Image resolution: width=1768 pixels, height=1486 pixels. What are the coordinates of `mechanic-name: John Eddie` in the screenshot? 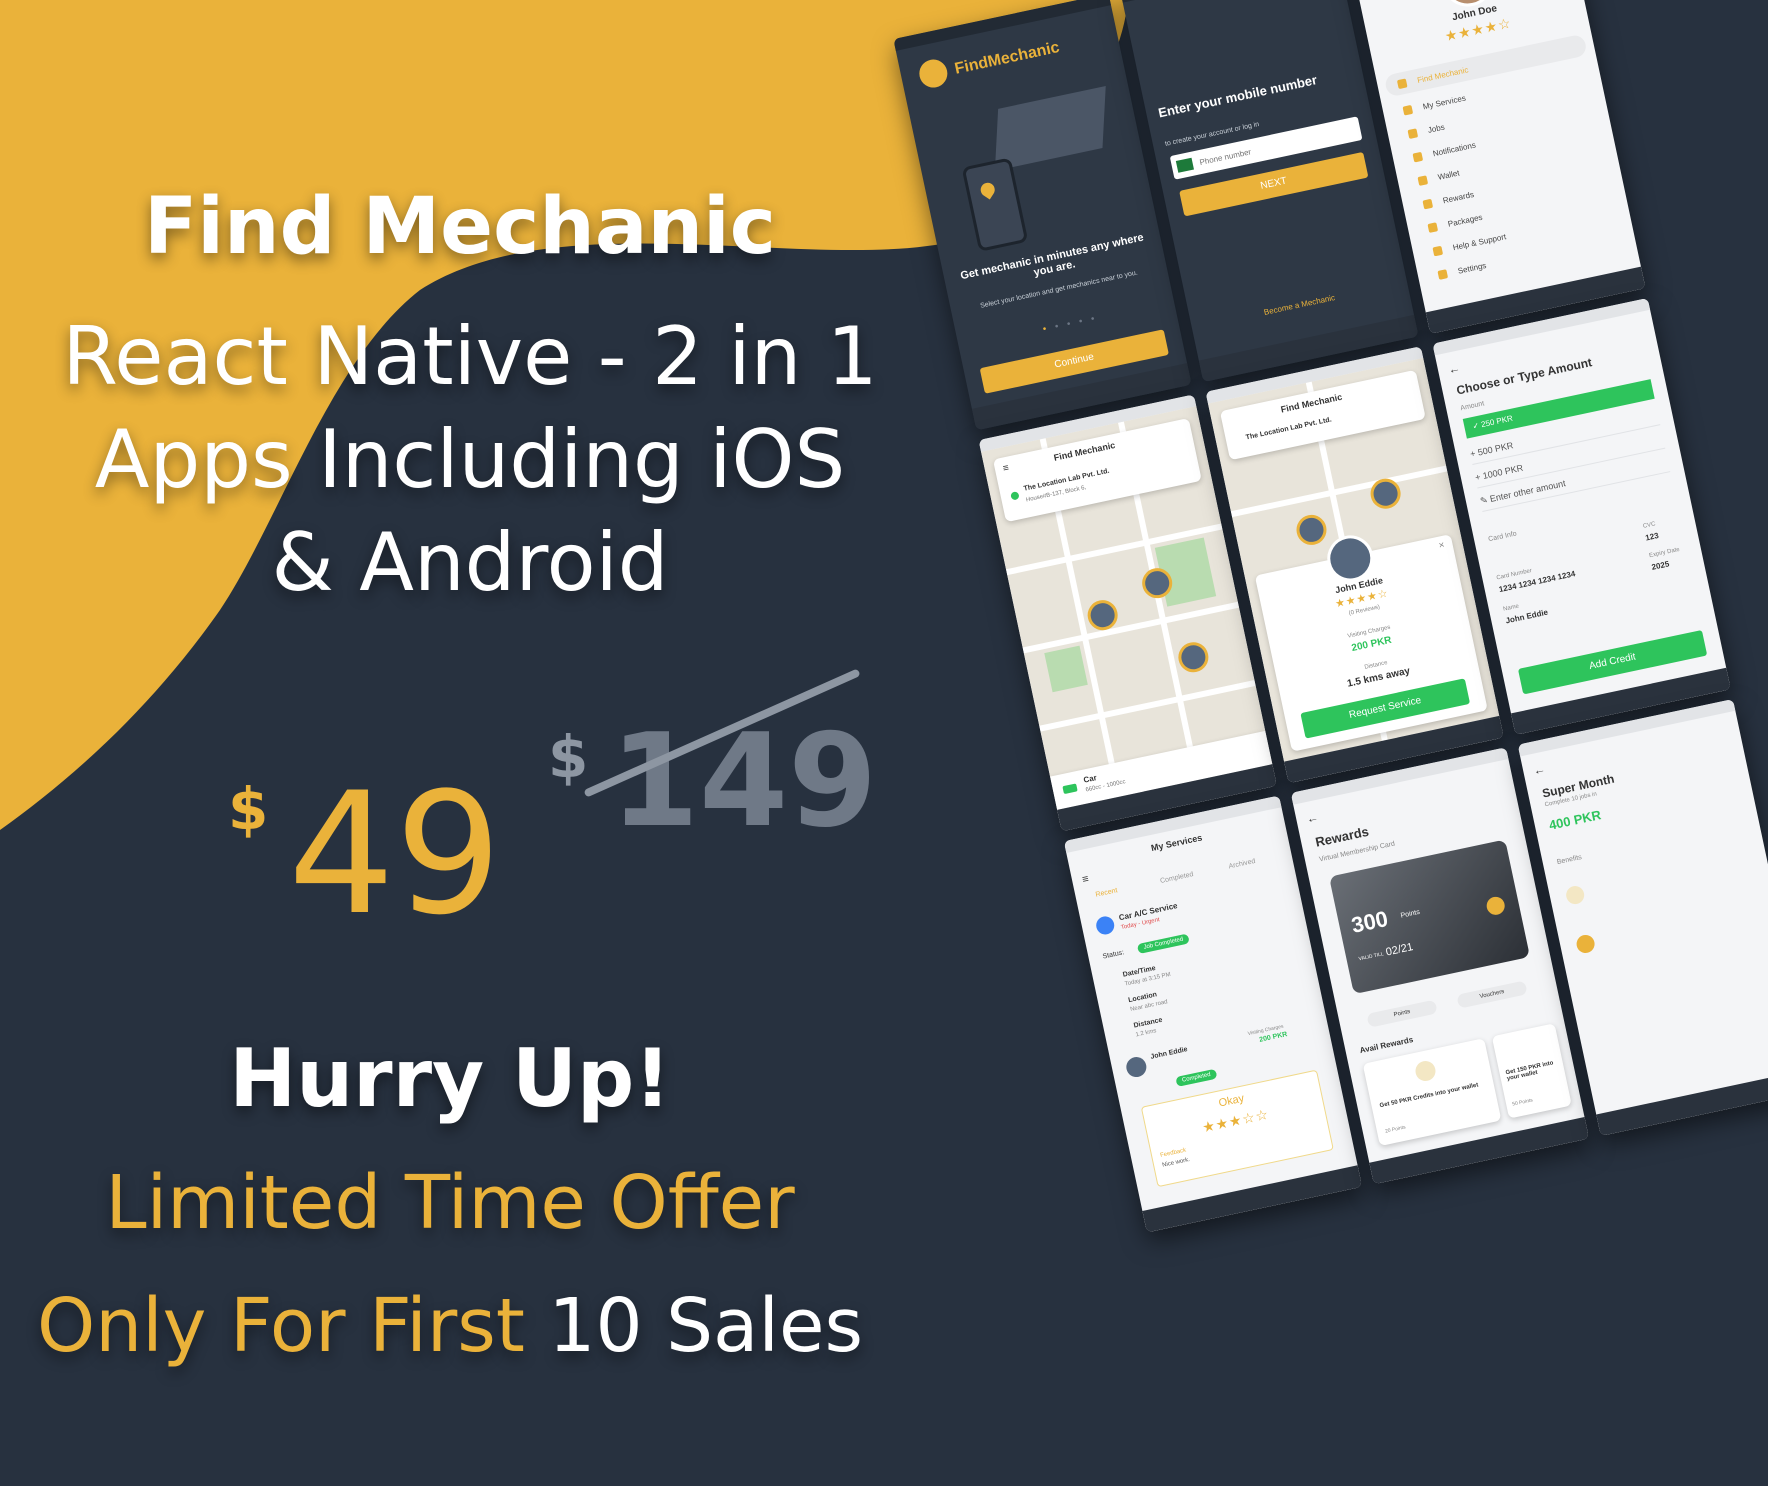 It's located at (1169, 1053).